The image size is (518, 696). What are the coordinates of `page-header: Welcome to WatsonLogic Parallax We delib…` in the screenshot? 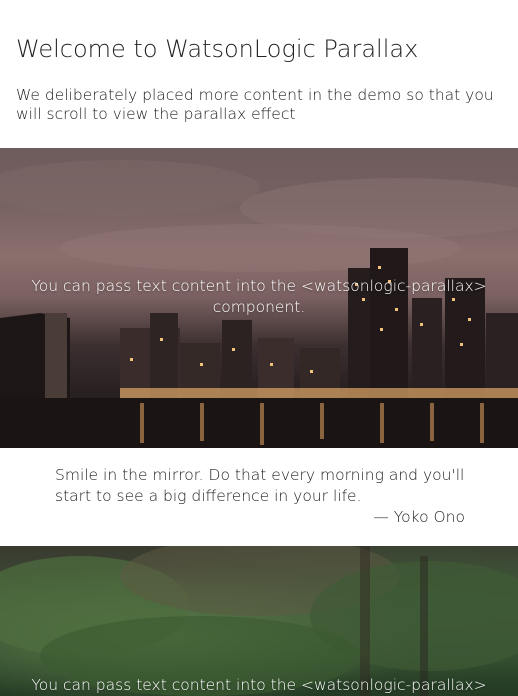 It's located at (261, 77).